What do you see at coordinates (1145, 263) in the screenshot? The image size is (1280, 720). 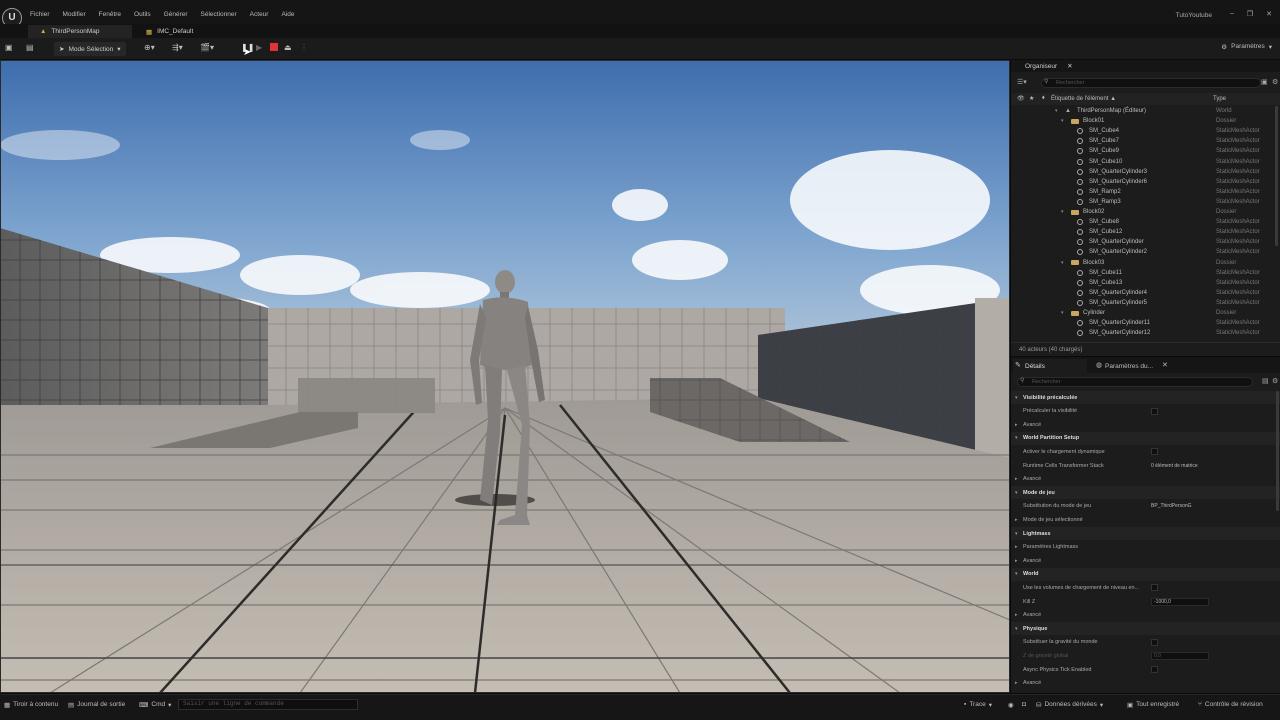 I see `outliner-row: ▾ Block03 Dossier` at bounding box center [1145, 263].